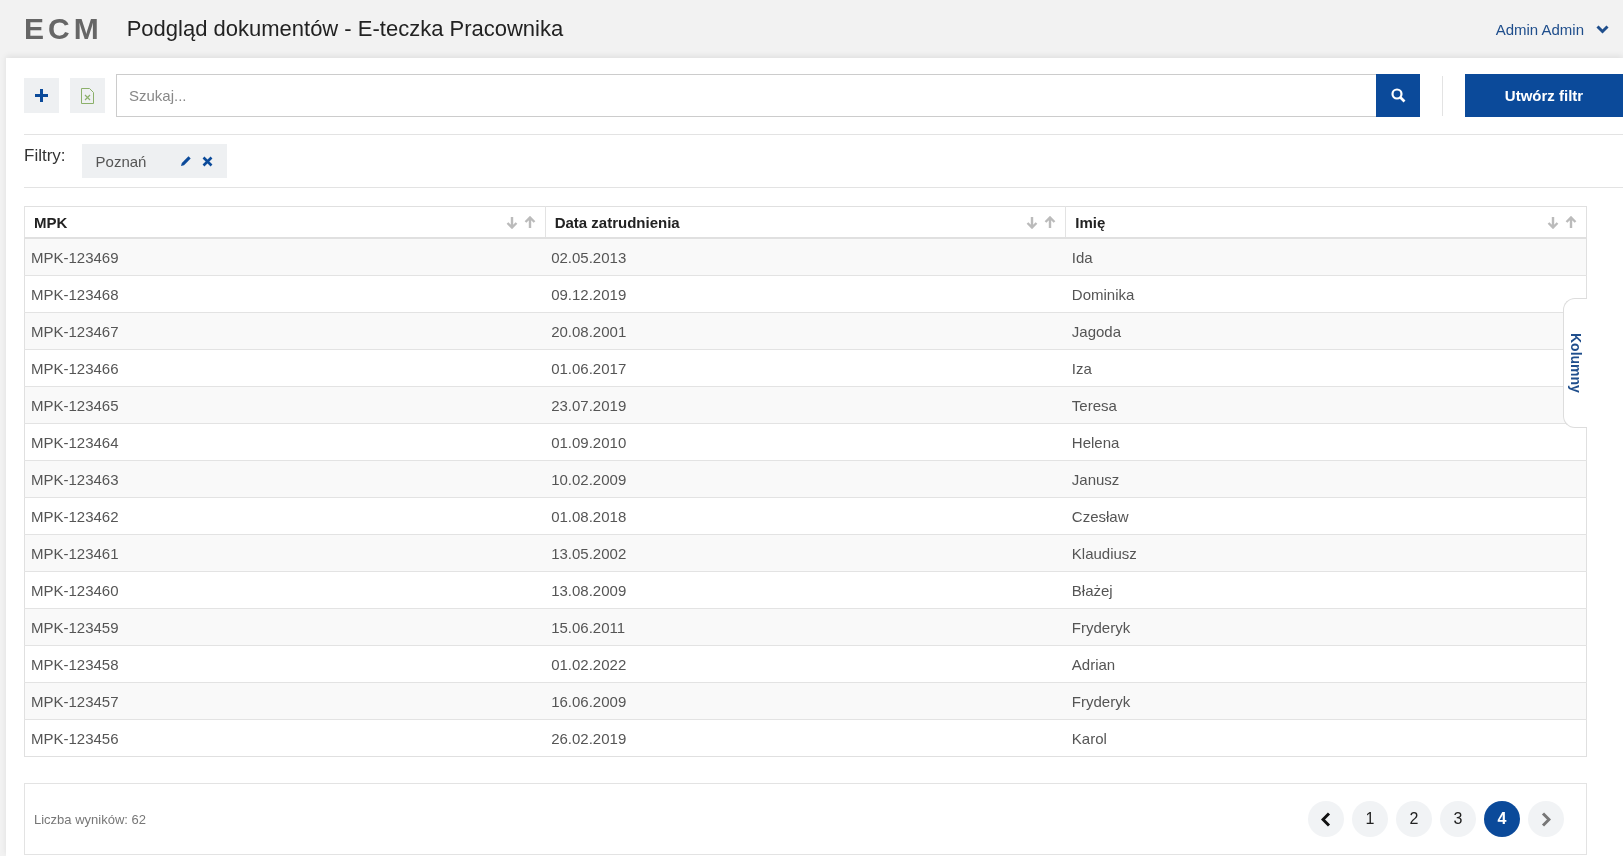  I want to click on table-cell: 23.07.2019, so click(805, 405).